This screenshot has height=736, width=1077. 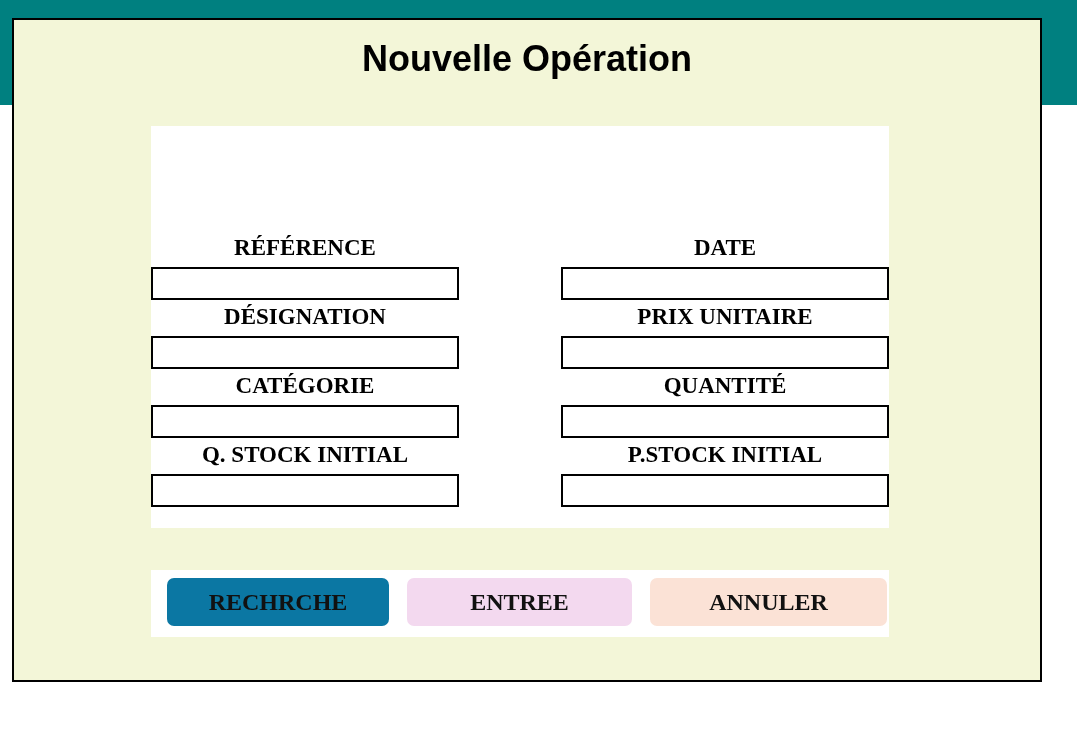 I want to click on field-label: RÉFÉRENCE, so click(x=305, y=248).